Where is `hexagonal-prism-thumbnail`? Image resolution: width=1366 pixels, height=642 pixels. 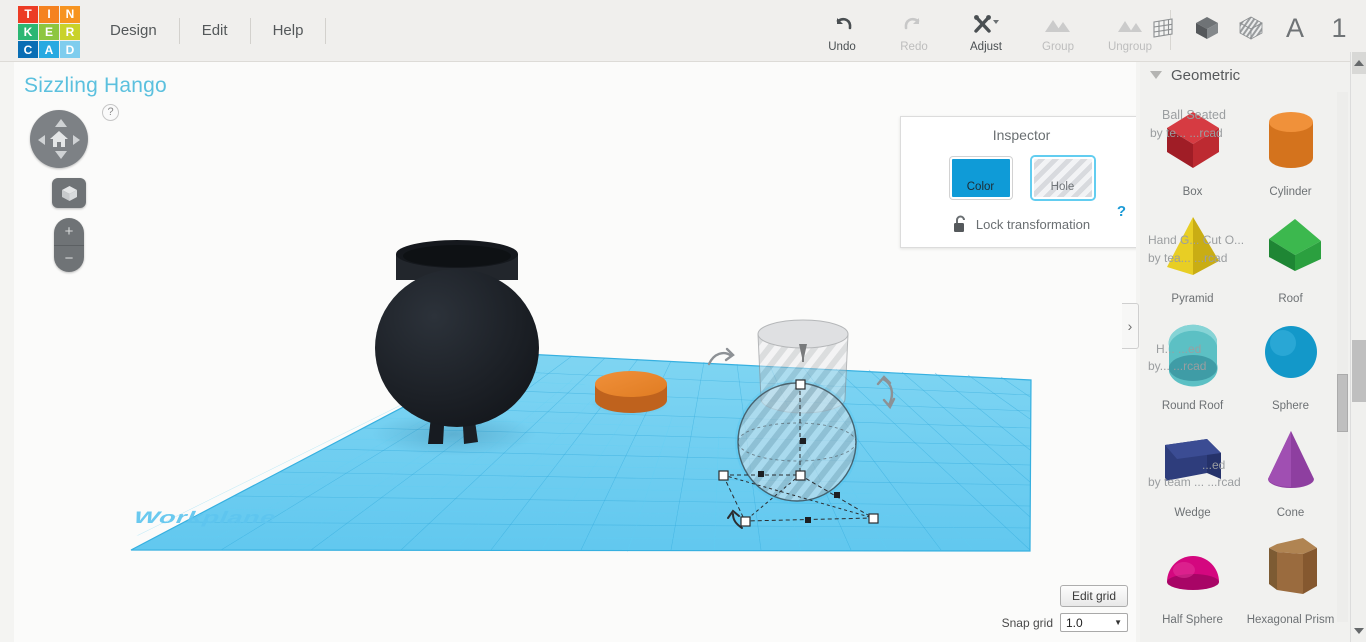 hexagonal-prism-thumbnail is located at coordinates (1290, 568).